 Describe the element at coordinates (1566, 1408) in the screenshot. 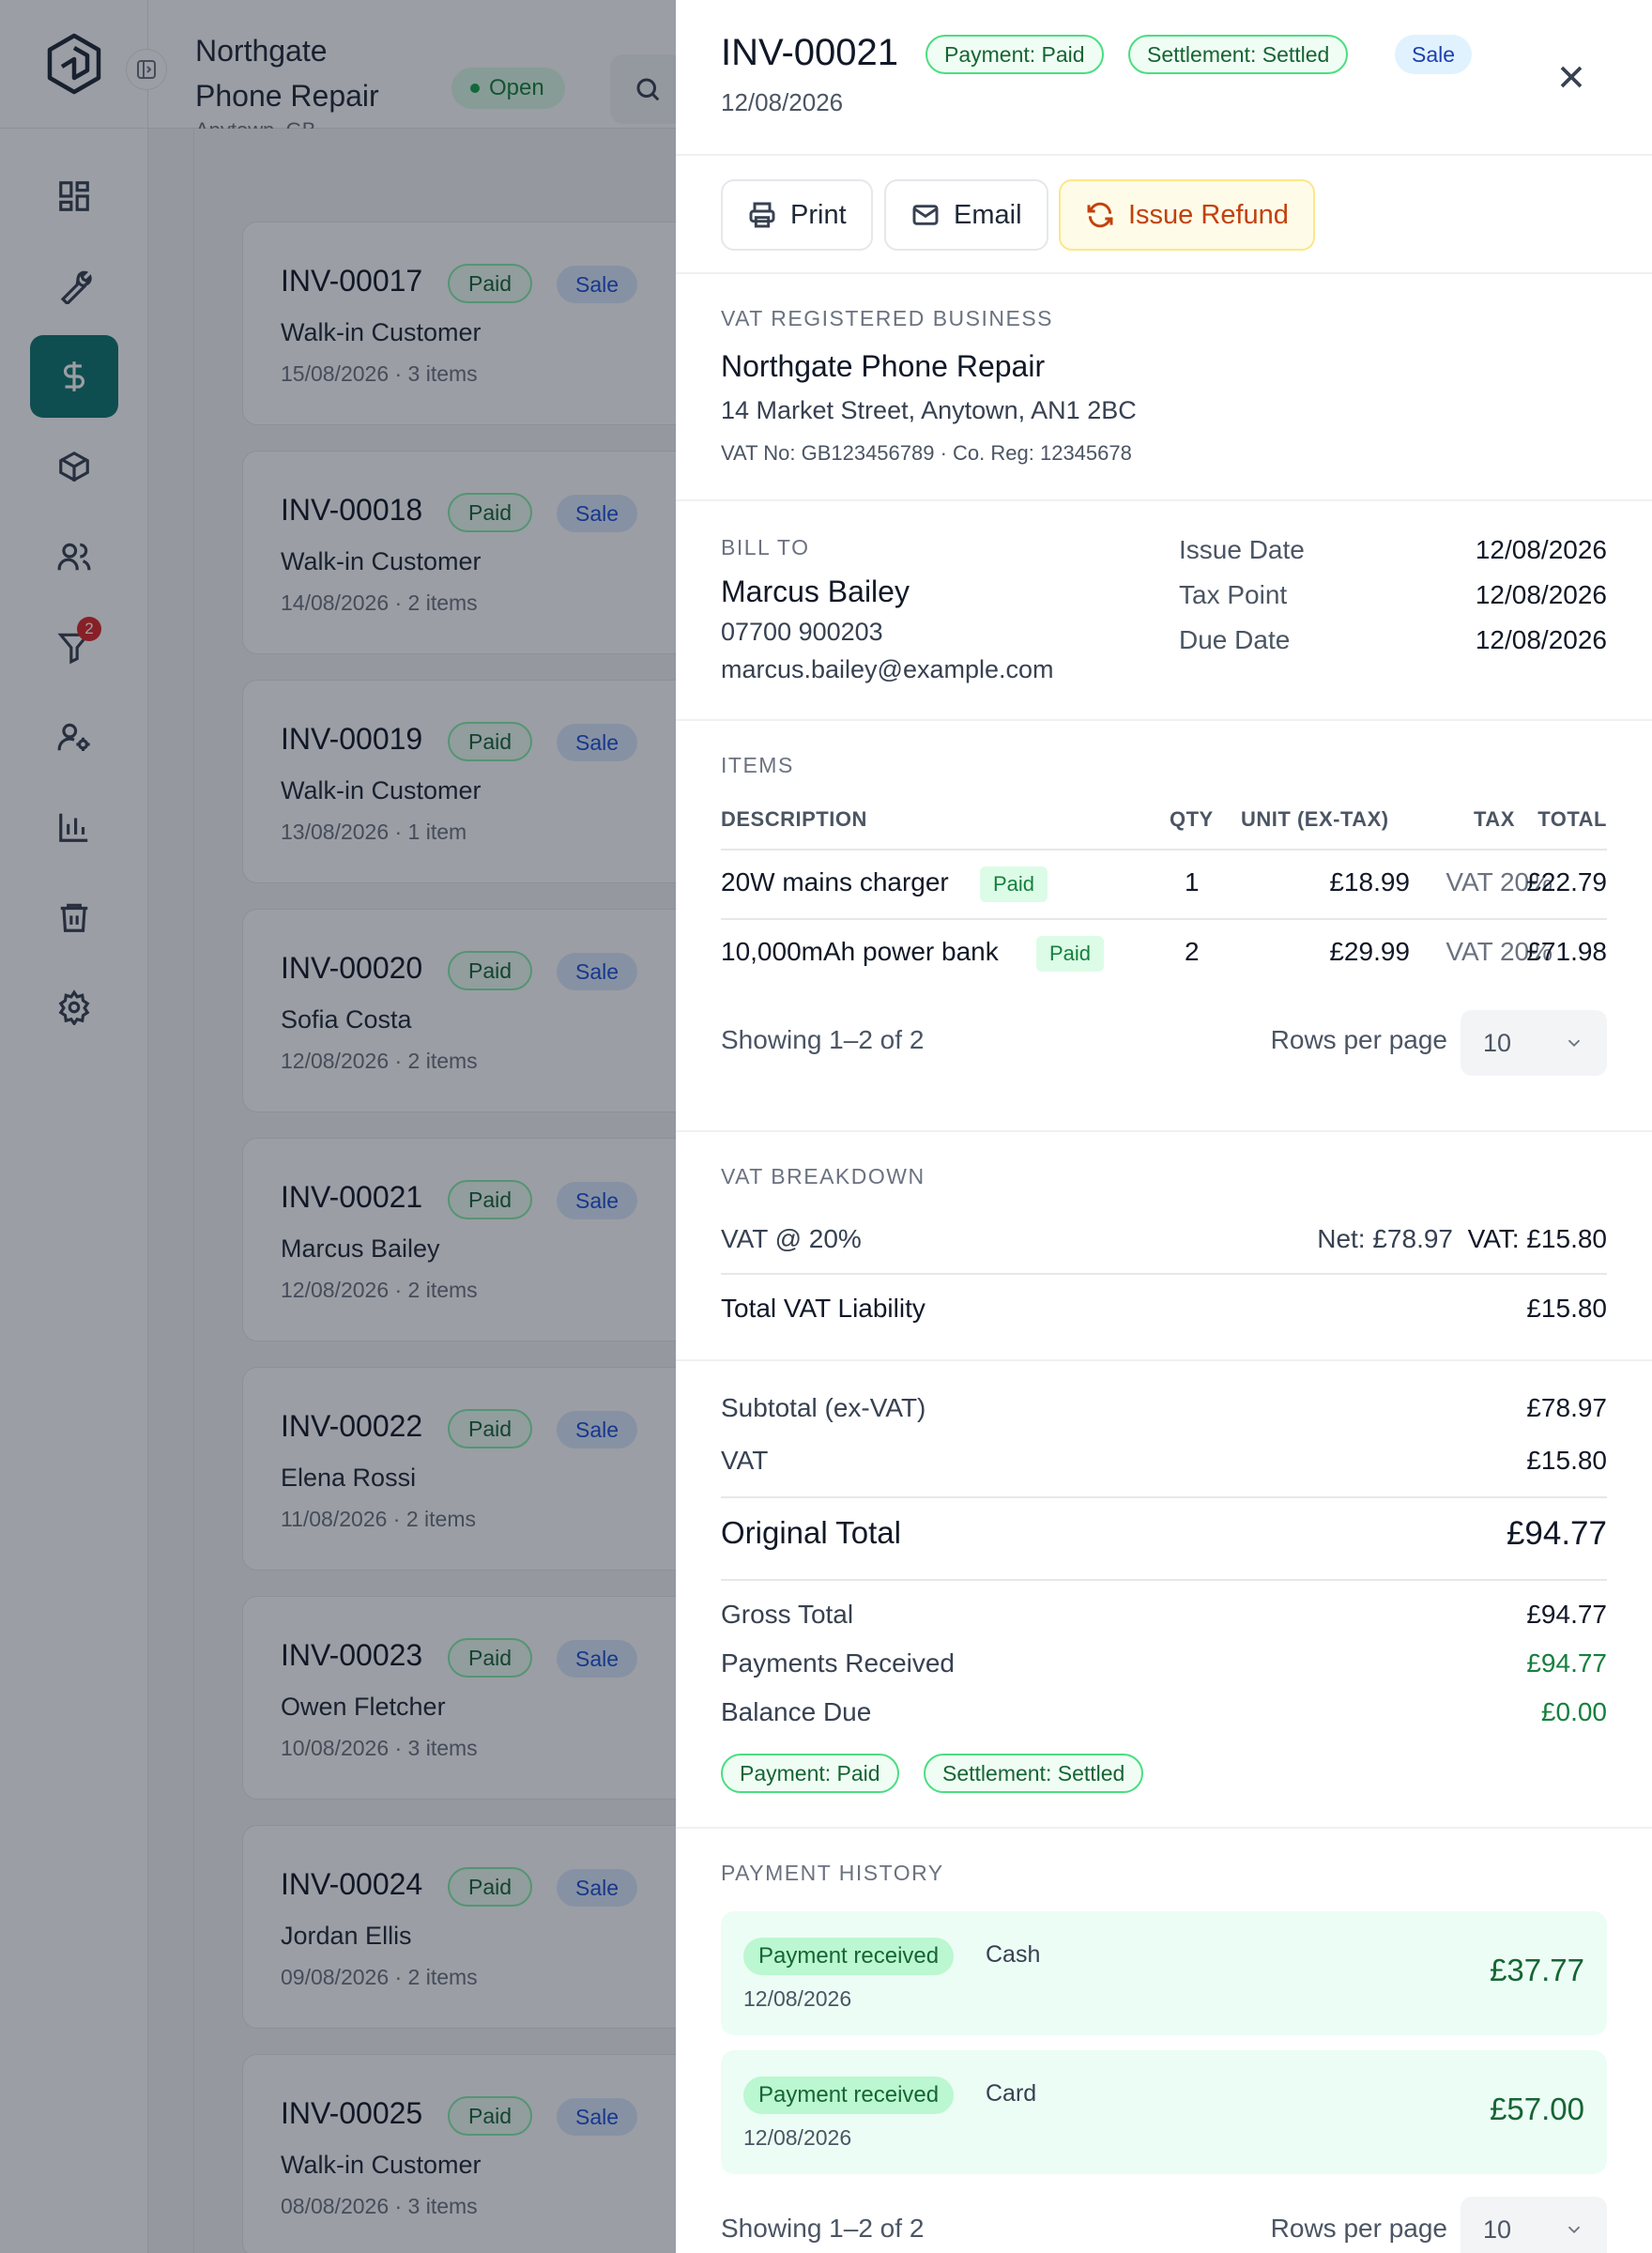

I see `subtotal-value: £78.97` at that location.